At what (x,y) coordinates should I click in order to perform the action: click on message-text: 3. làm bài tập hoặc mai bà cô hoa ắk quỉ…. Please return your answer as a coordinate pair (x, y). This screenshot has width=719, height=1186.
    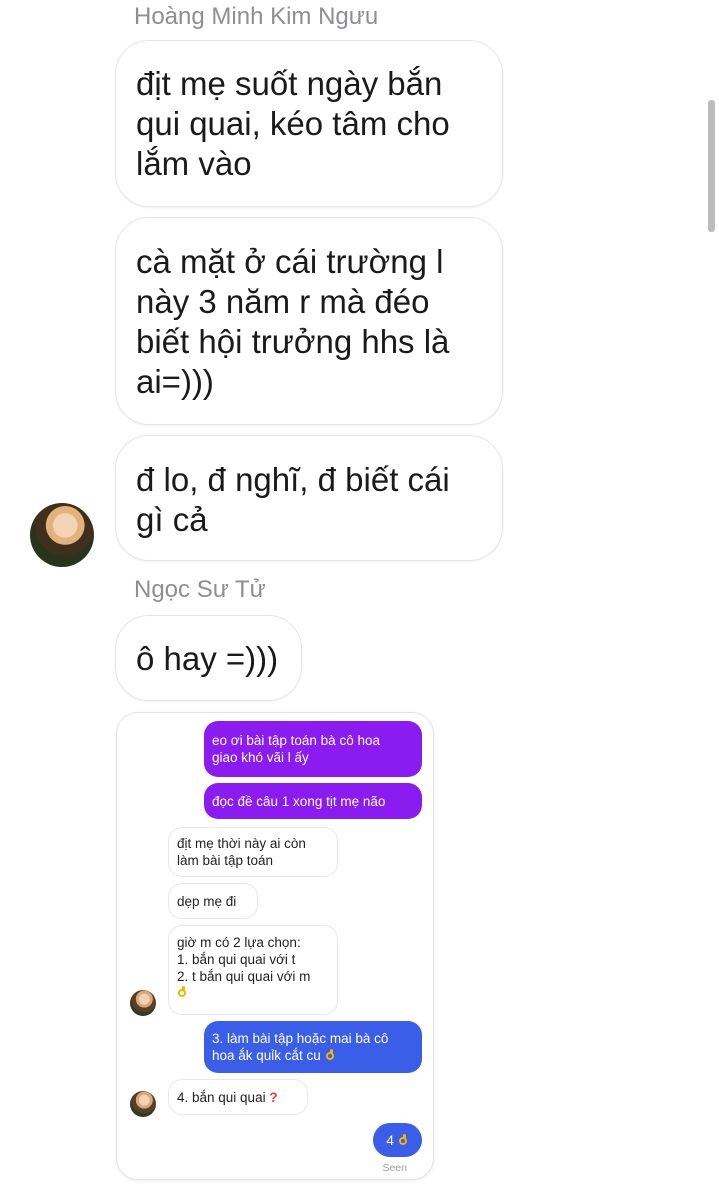
    Looking at the image, I should click on (300, 1047).